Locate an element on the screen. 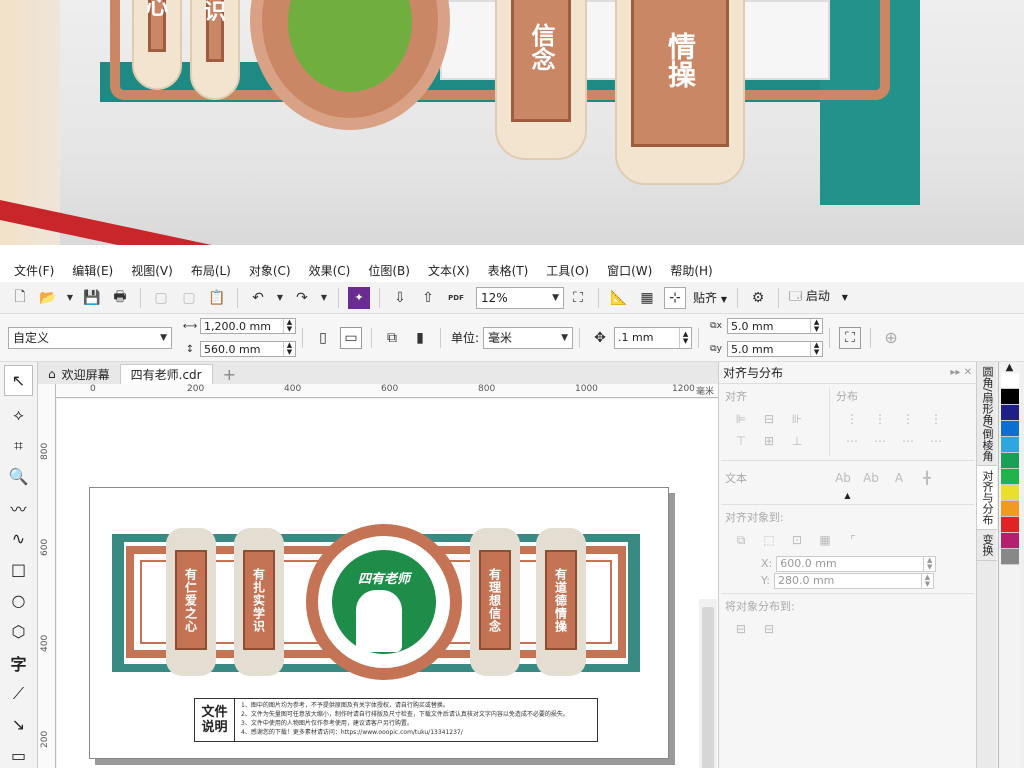 This screenshot has height=768, width=1024. crop-tool-icon: ⌗ is located at coordinates (18, 445).